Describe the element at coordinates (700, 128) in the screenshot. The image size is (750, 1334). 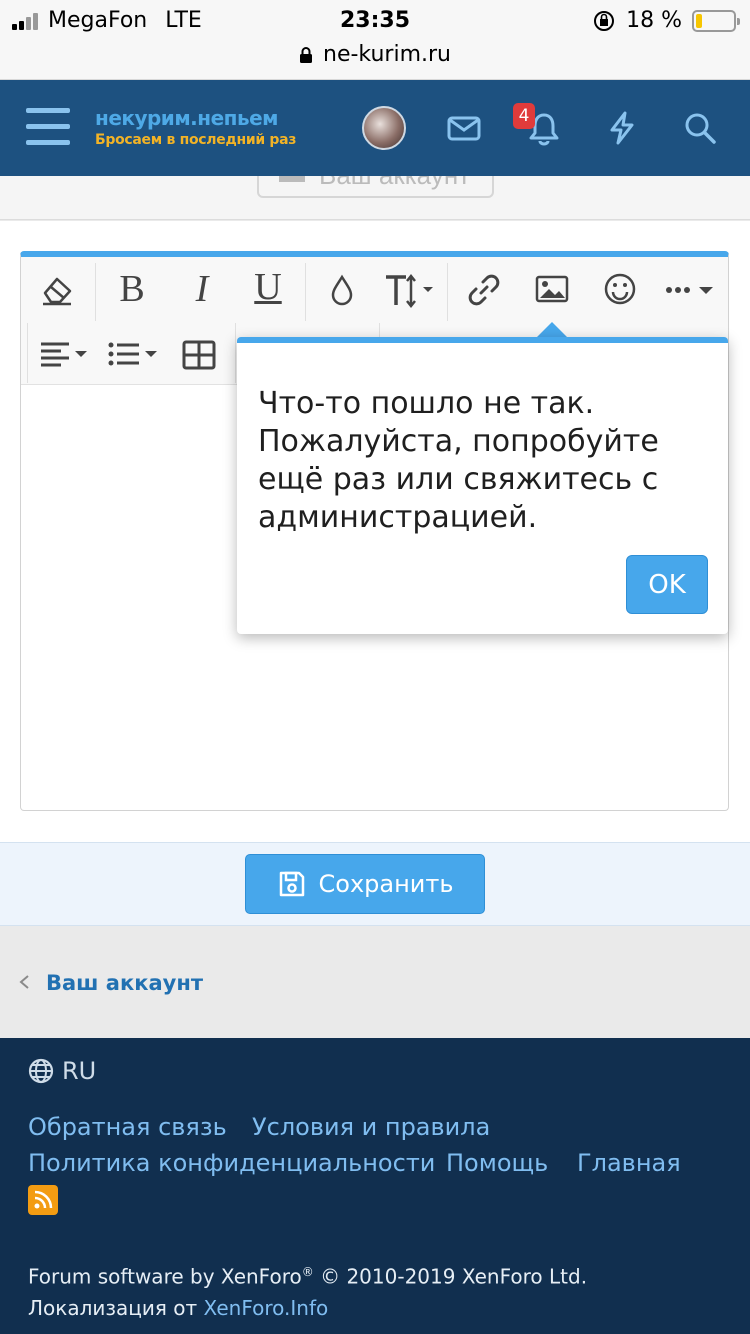
I see `search-icon` at that location.